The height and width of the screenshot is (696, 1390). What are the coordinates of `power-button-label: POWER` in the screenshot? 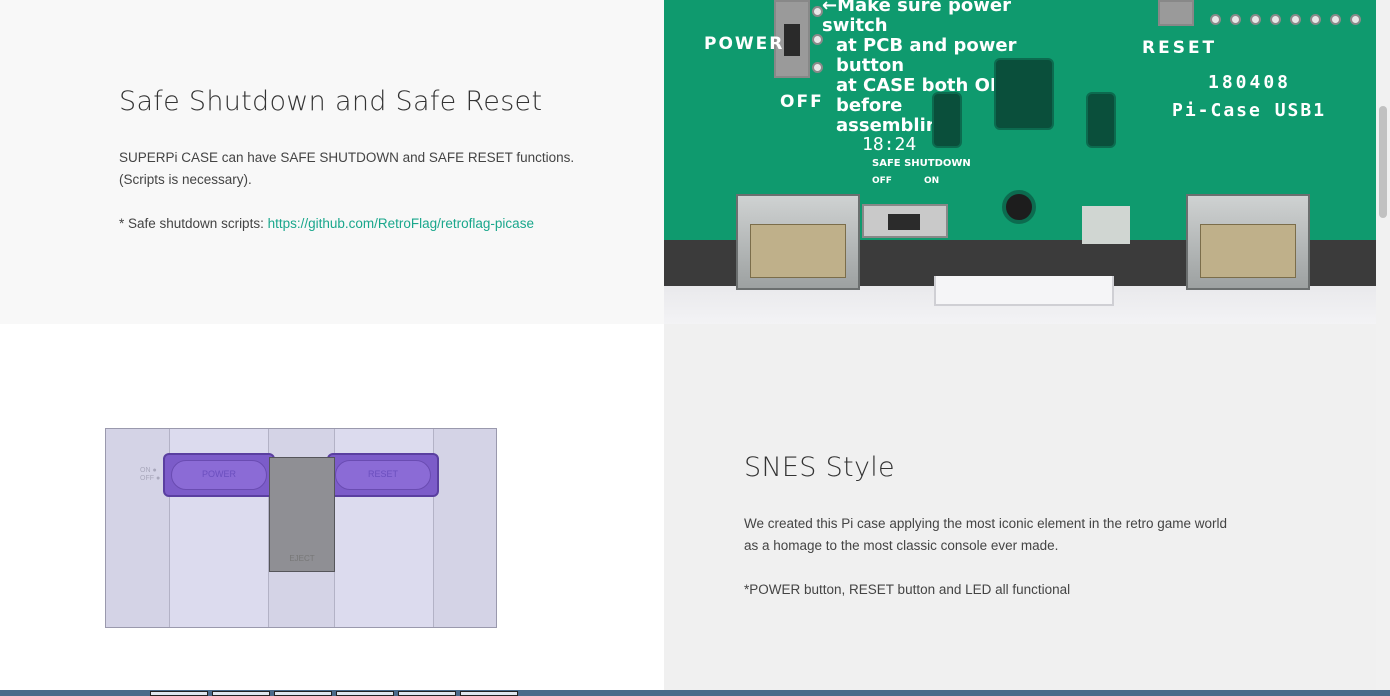 It's located at (218, 474).